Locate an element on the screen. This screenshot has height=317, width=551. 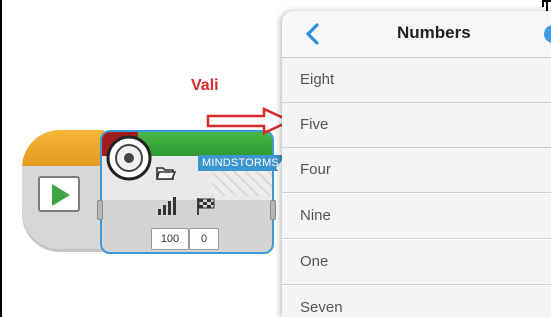
play-type-input: 0 is located at coordinates (204, 239).